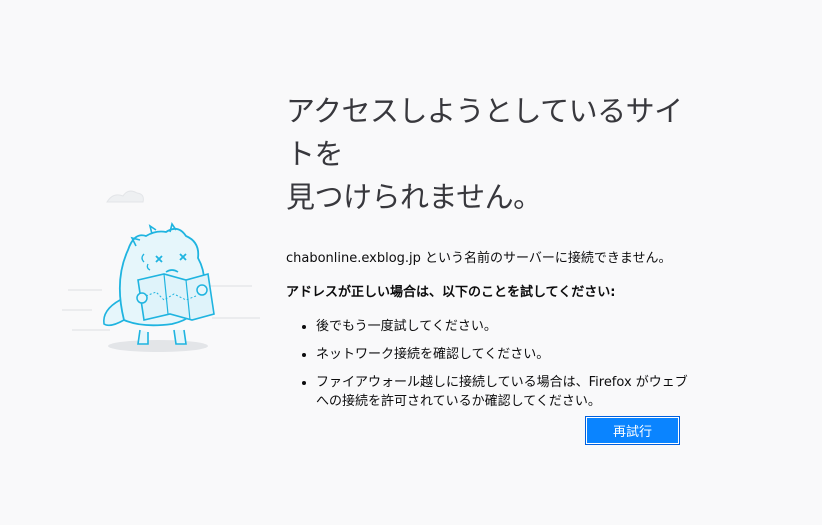 This screenshot has height=525, width=822. I want to click on title-line-1: アクセスしようとしているサイトを, so click(484, 132).